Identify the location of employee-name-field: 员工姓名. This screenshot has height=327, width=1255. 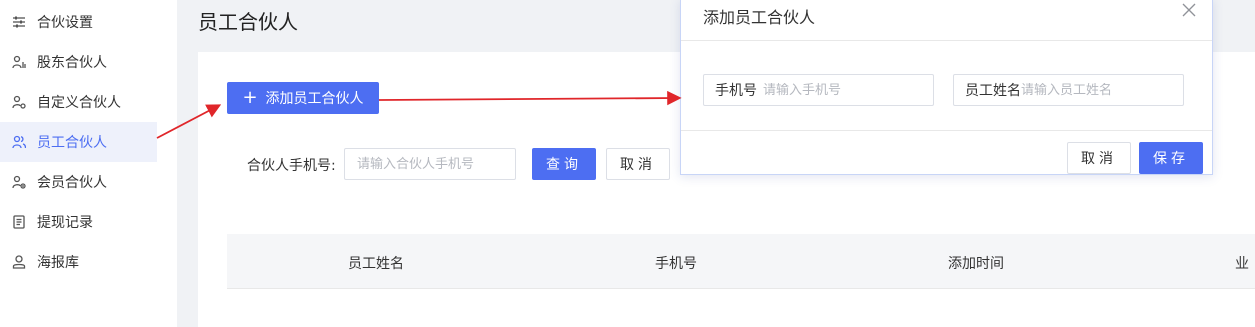
(1072, 90).